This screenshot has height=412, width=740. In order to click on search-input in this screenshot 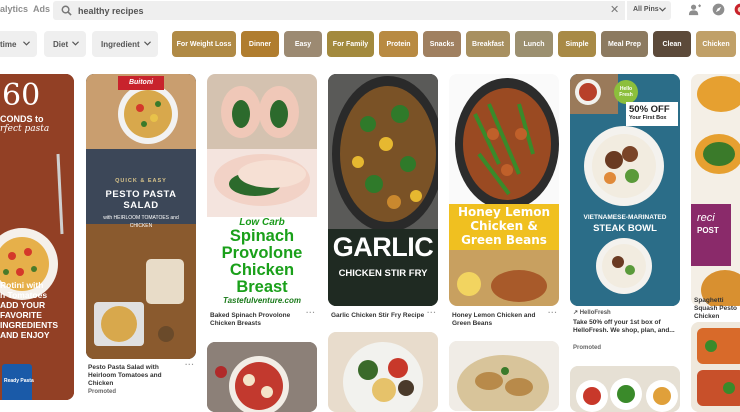, I will do `click(338, 10)`.